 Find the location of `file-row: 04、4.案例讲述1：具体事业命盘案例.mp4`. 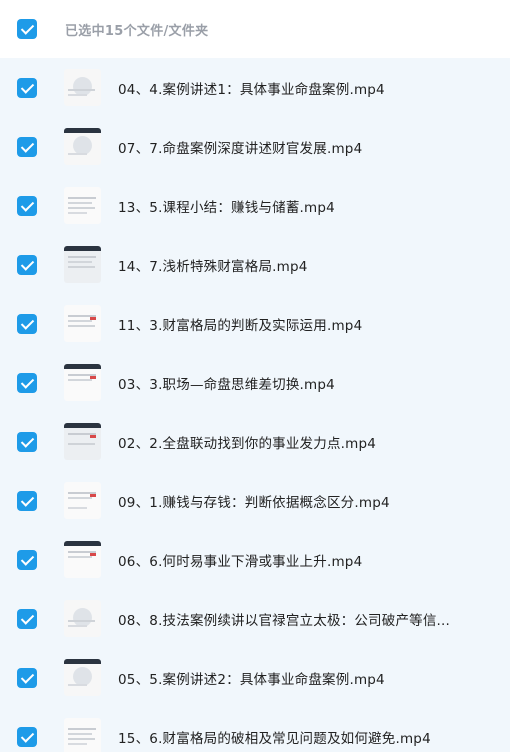

file-row: 04、4.案例讲述1：具体事业命盘案例.mp4 is located at coordinates (255, 87).